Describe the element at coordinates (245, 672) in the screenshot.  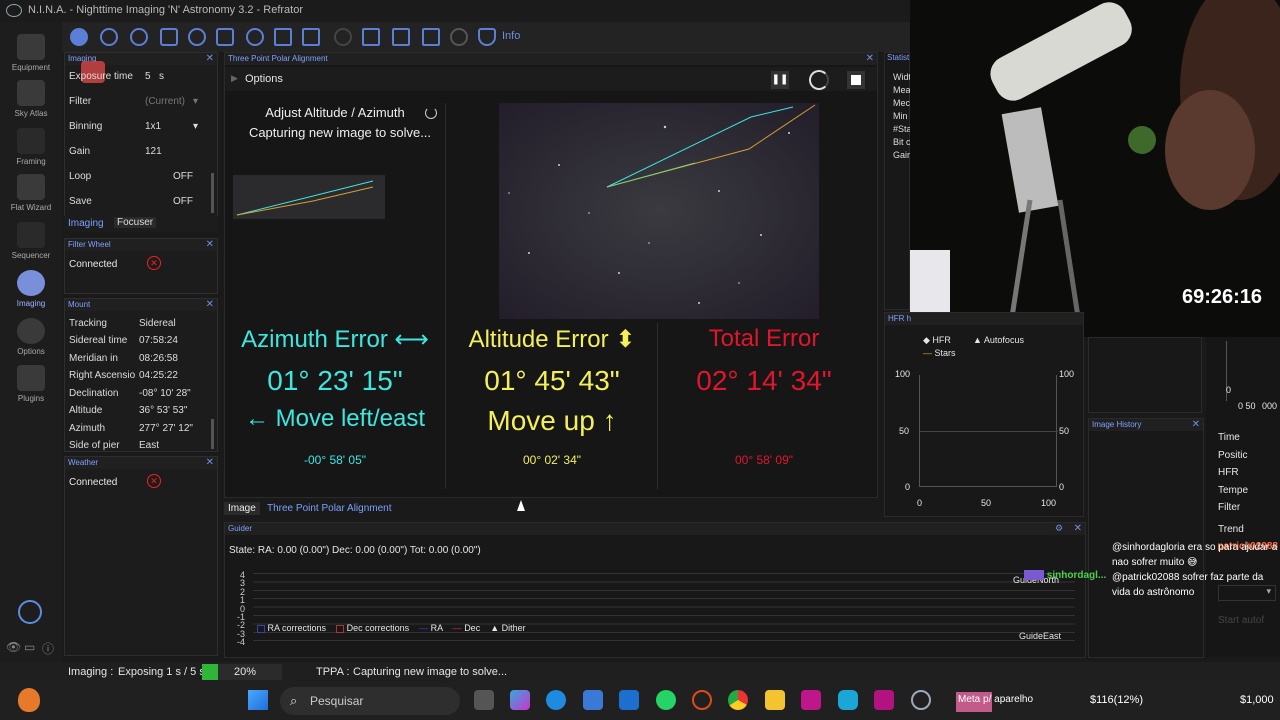
I see `progress-text: 20%` at that location.